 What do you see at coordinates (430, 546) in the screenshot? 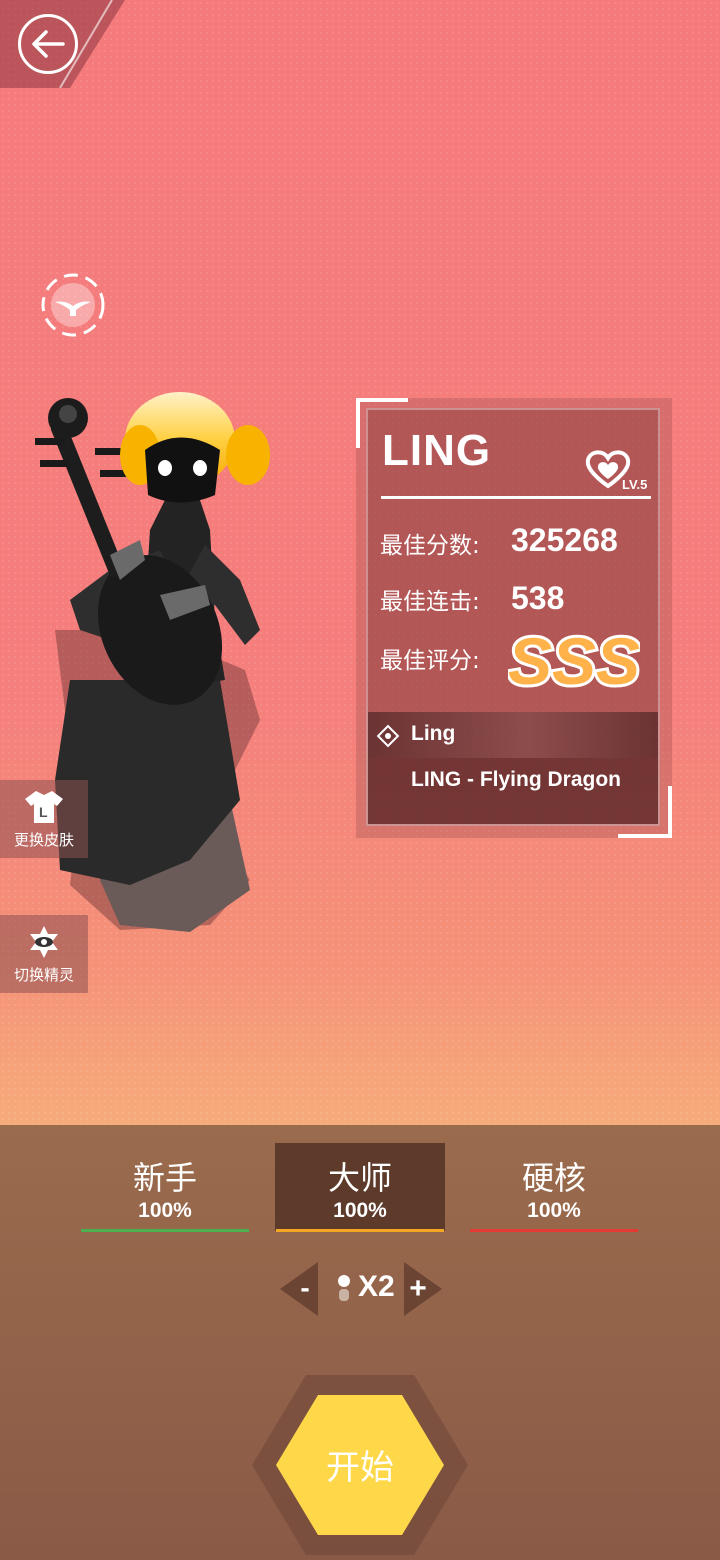
I see `best-score-label: 最佳分数:` at bounding box center [430, 546].